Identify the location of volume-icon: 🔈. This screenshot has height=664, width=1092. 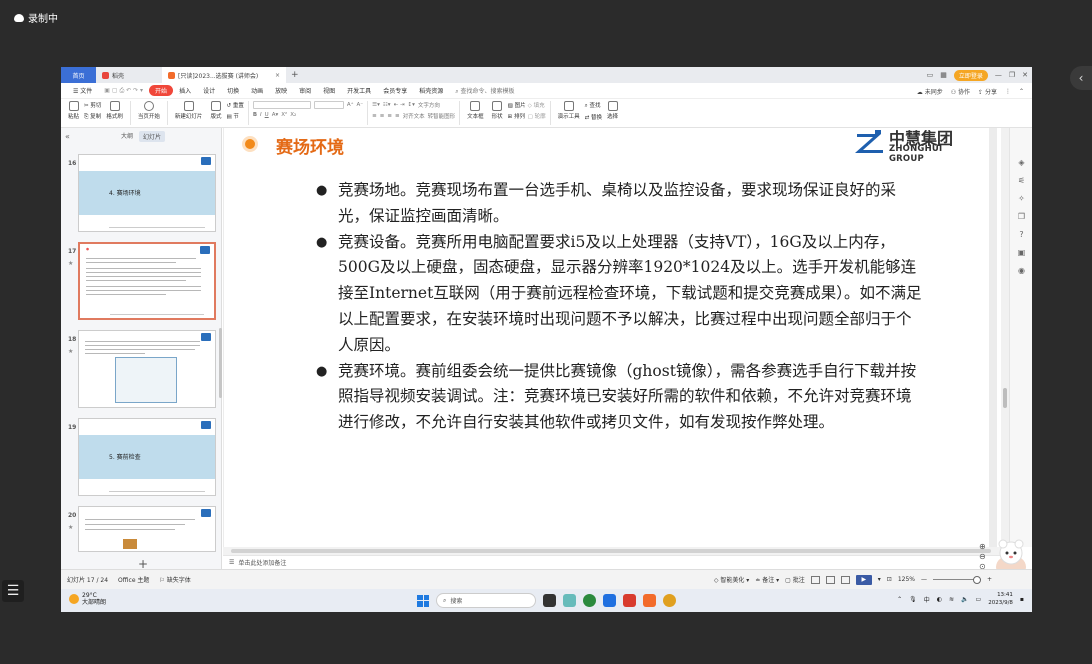
(964, 599).